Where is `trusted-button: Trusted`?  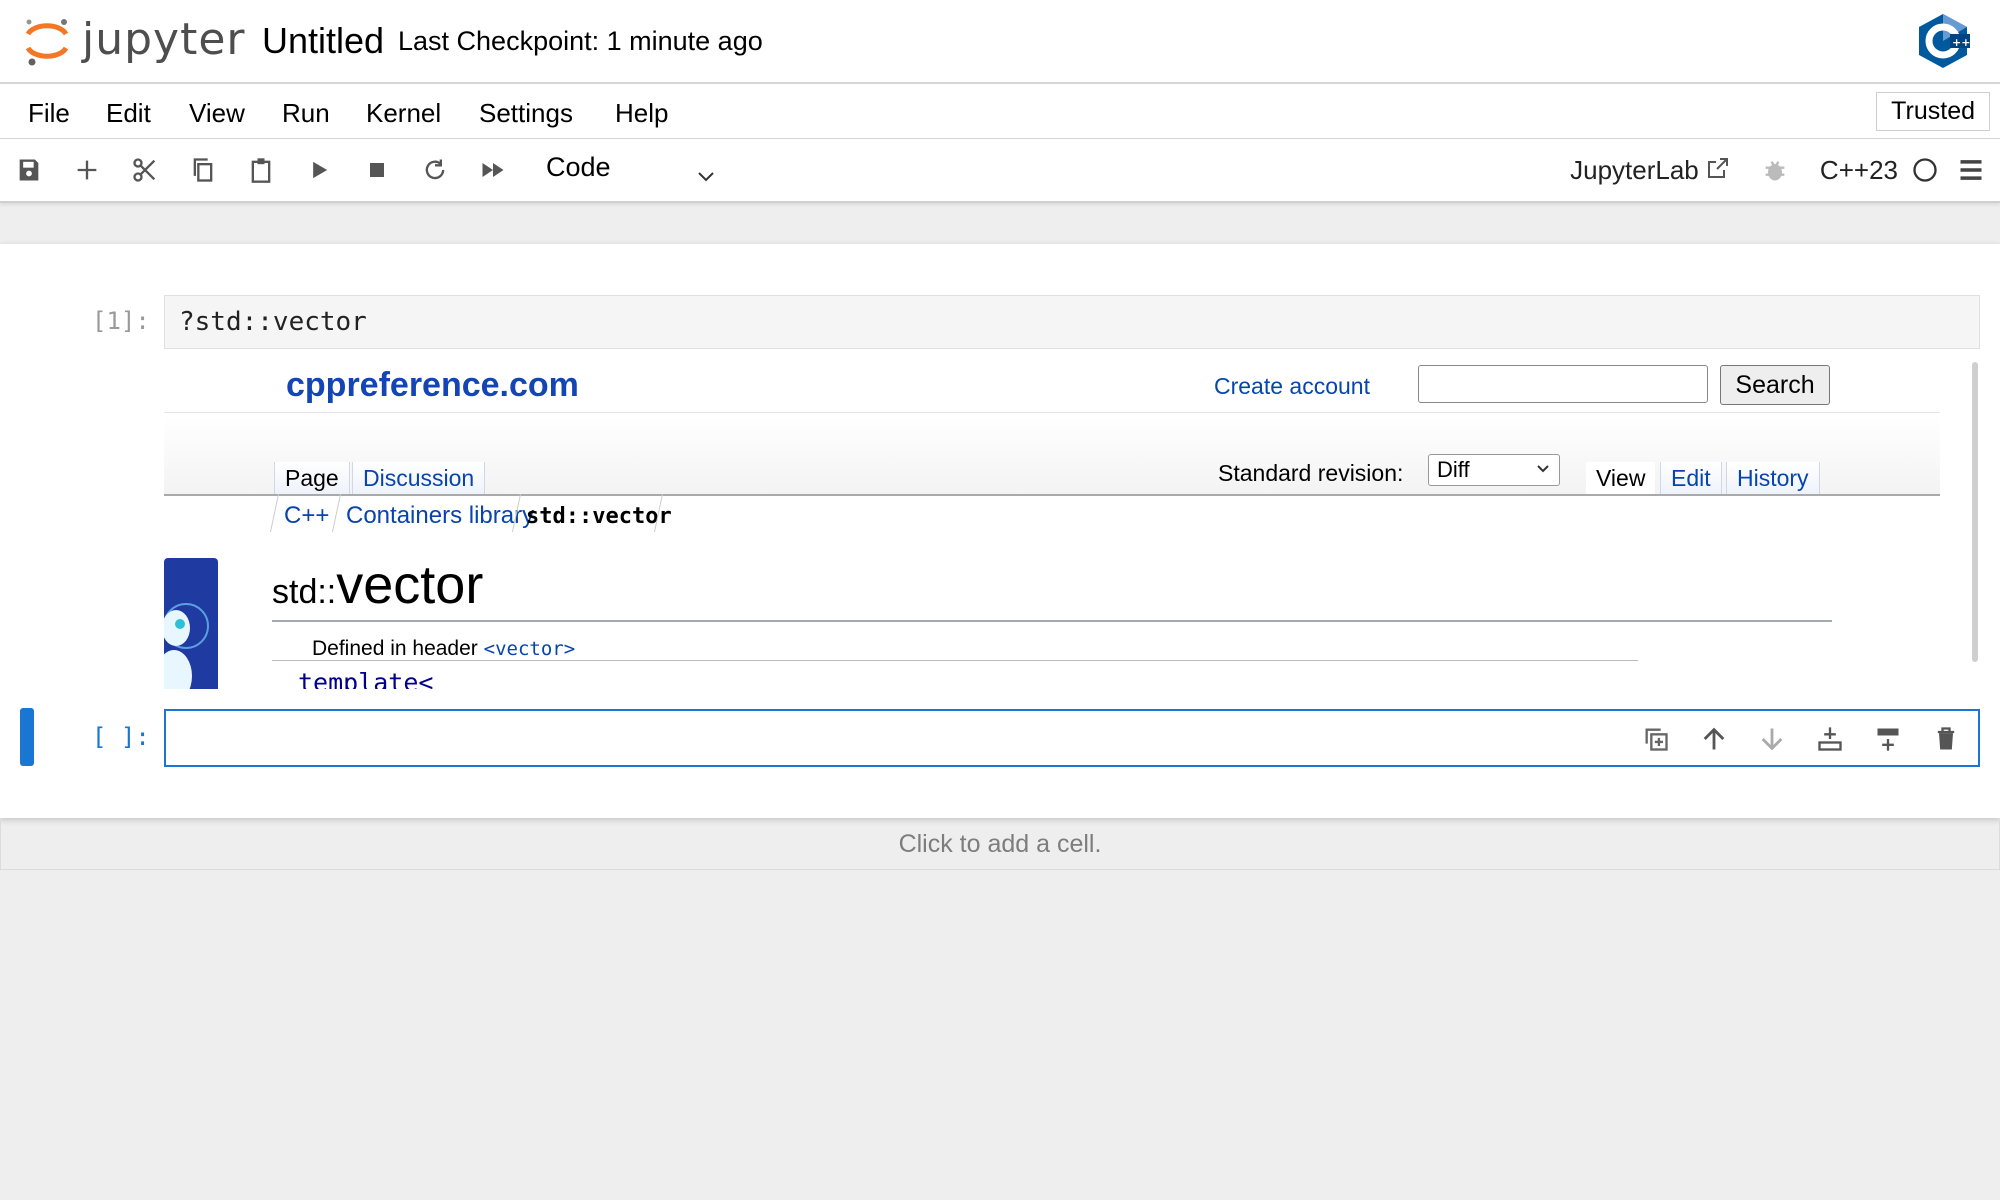 trusted-button: Trusted is located at coordinates (1933, 111).